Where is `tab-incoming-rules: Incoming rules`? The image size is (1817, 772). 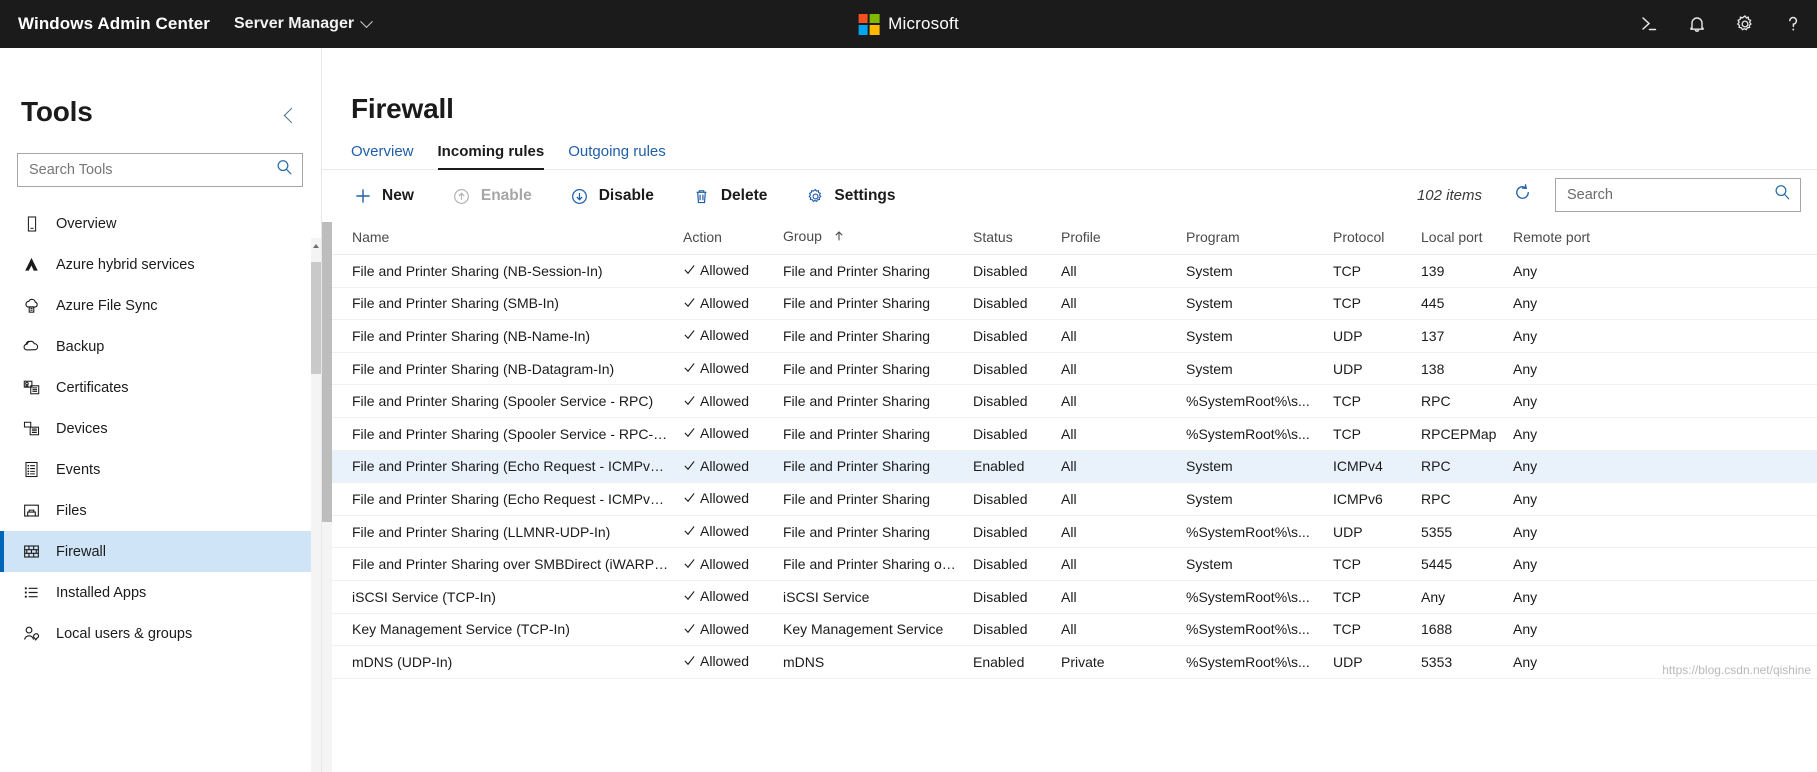
tab-incoming-rules: Incoming rules is located at coordinates (491, 156).